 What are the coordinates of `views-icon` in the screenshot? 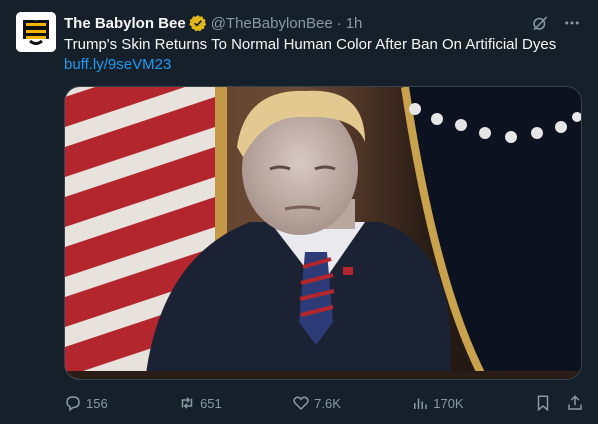 It's located at (420, 403).